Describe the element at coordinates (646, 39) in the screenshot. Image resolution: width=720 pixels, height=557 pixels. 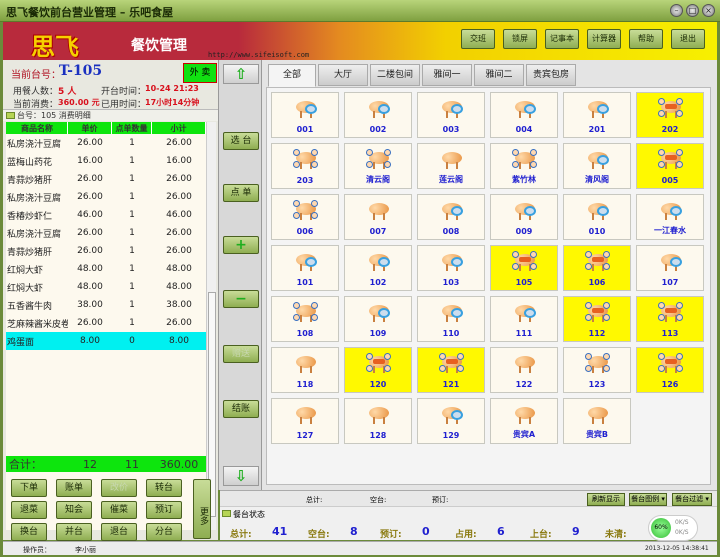
I see `help-button: 帮助` at that location.